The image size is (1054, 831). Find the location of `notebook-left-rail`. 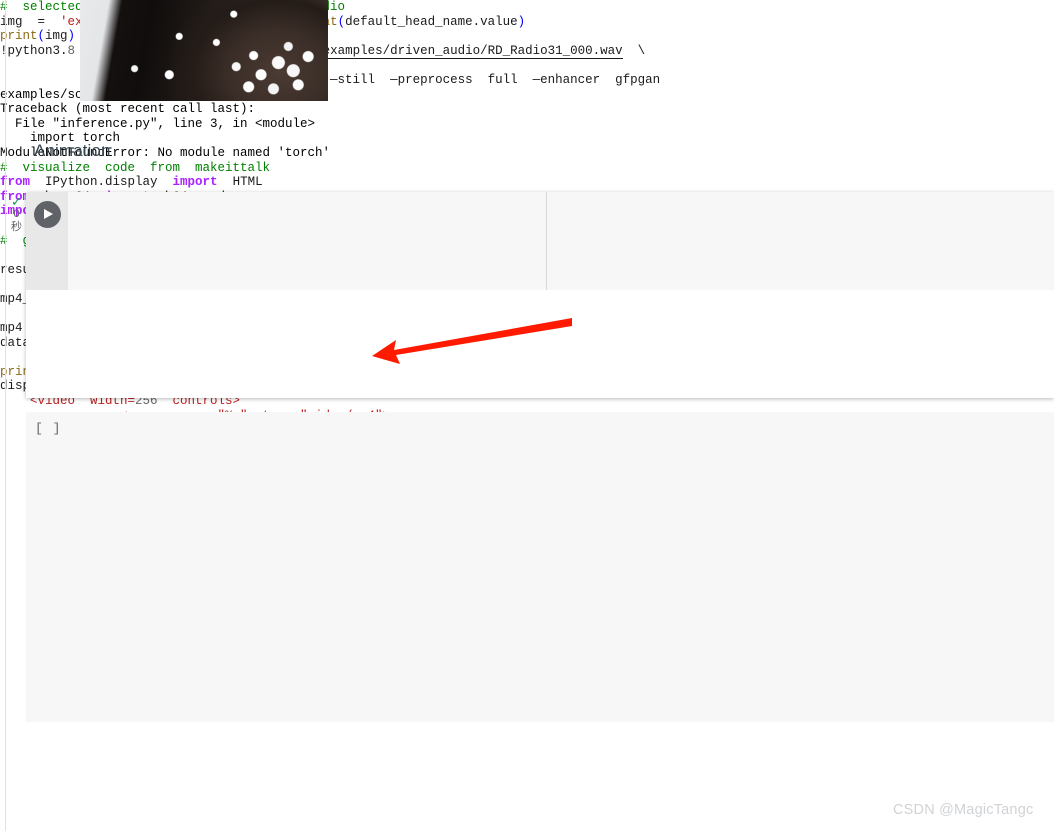

notebook-left-rail is located at coordinates (5, 415).